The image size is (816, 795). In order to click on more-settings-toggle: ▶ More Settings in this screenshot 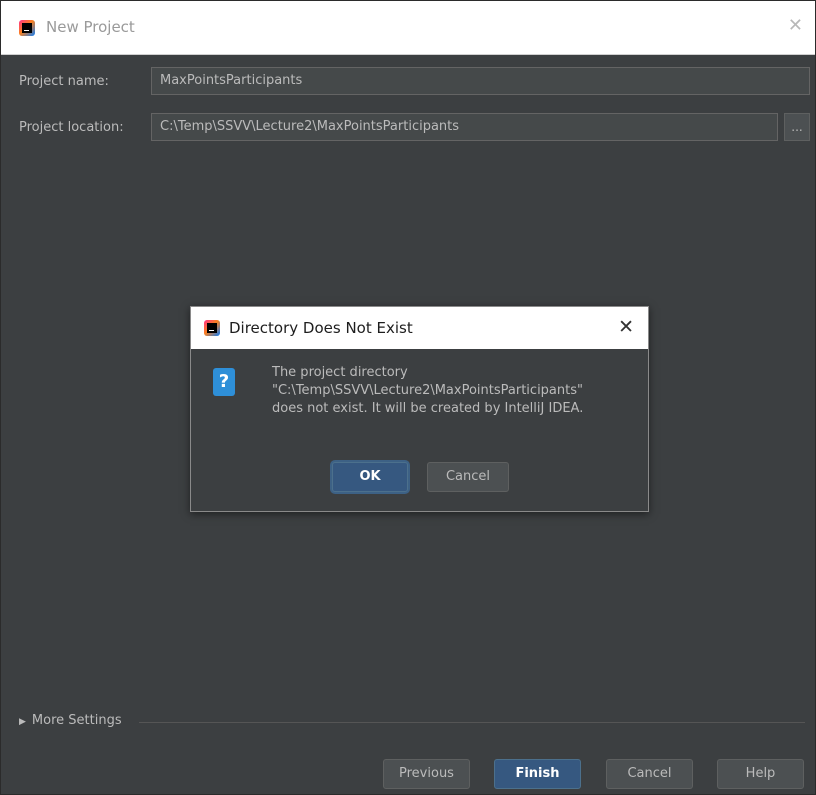, I will do `click(70, 720)`.